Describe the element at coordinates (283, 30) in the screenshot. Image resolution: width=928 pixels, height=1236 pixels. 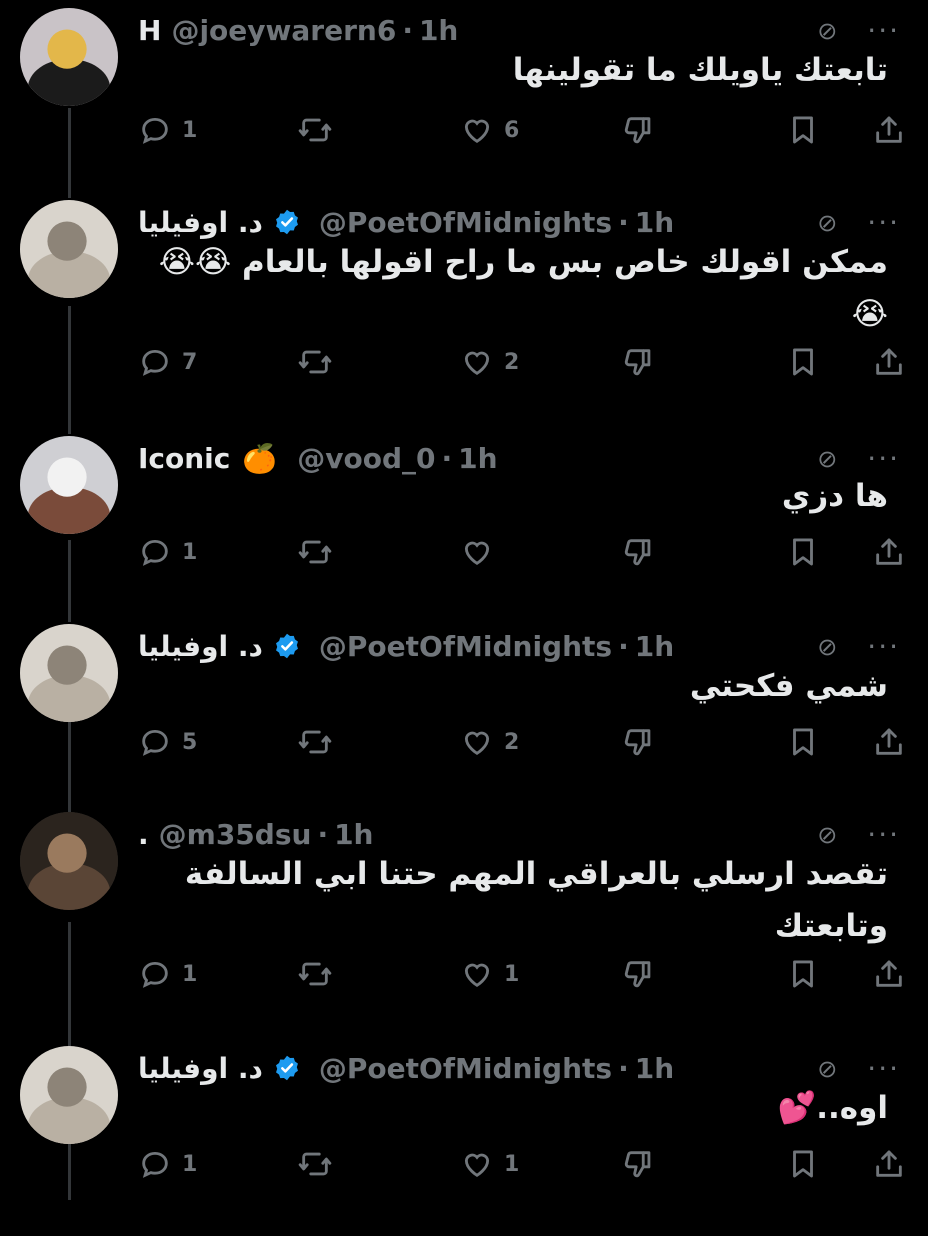
I see `handle: @joeywarern6` at that location.